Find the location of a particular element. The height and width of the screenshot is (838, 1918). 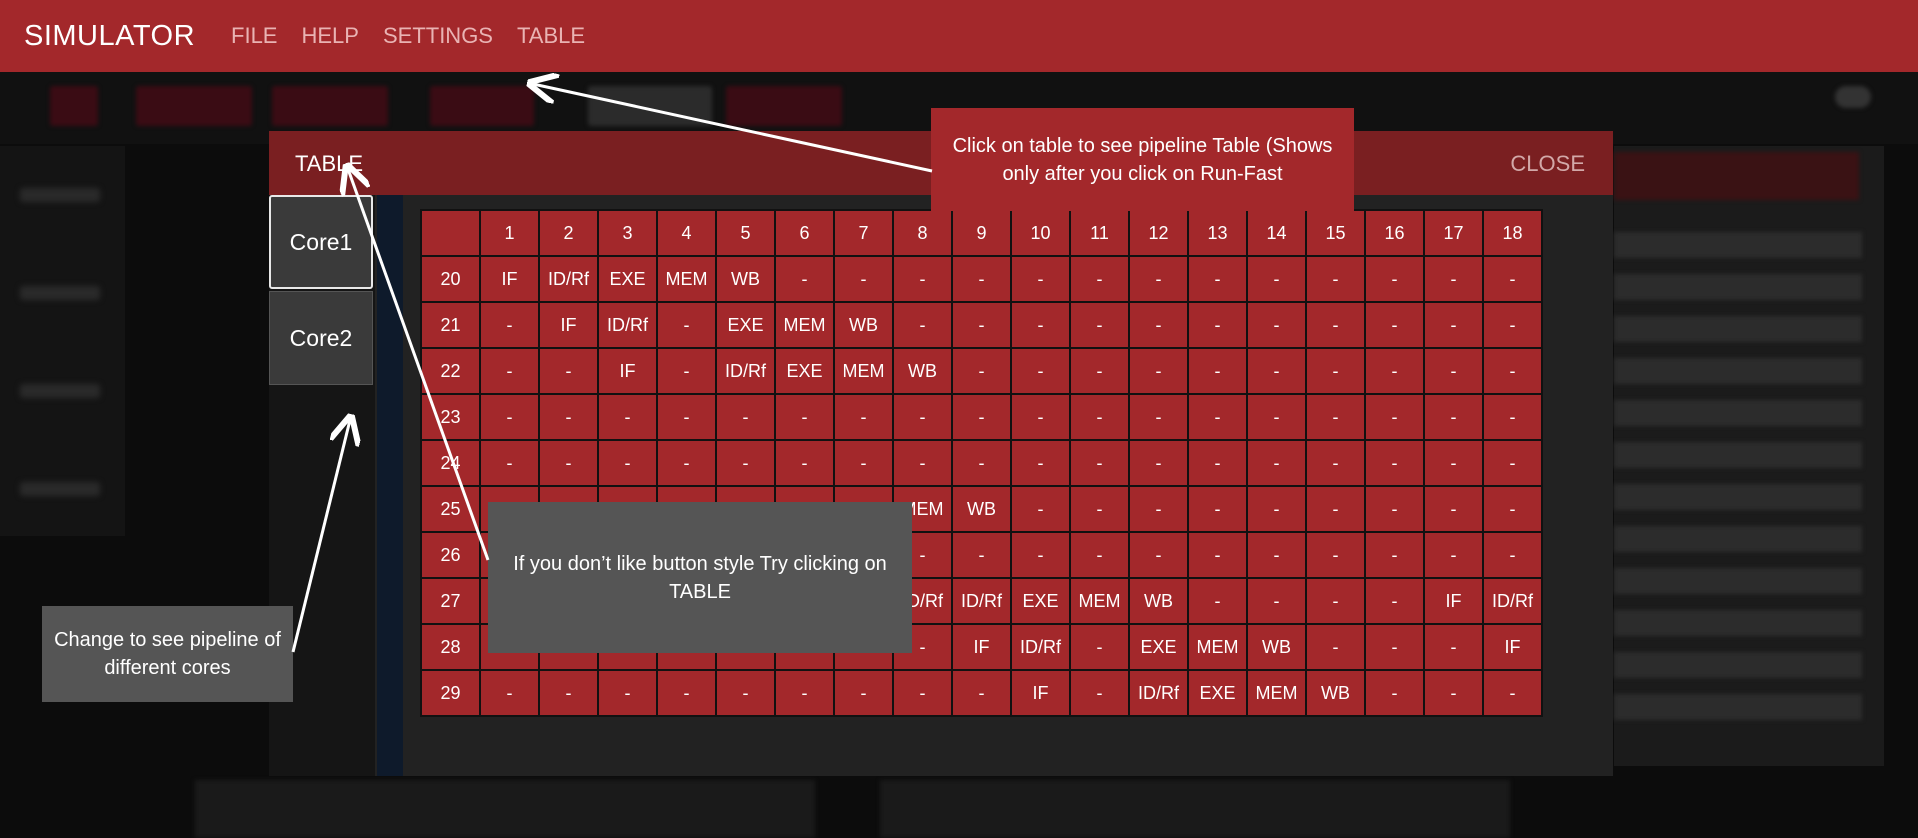

row-label: 28 is located at coordinates (450, 647).